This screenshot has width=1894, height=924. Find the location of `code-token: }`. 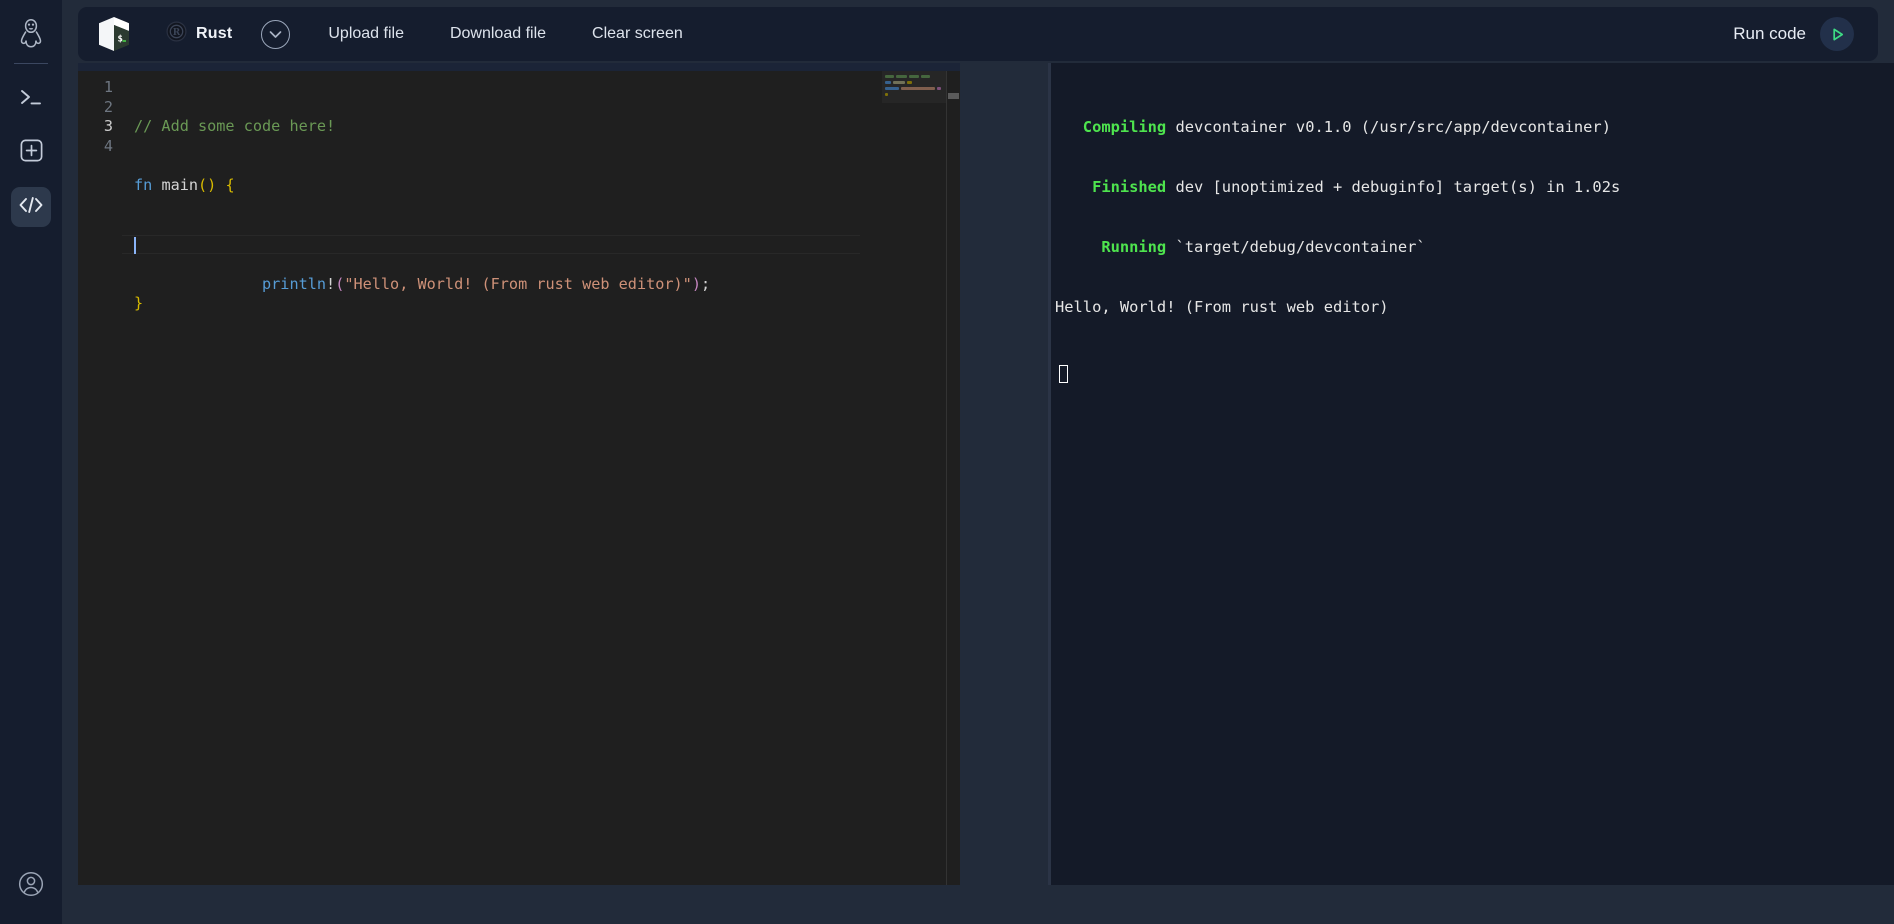

code-token: } is located at coordinates (139, 302).